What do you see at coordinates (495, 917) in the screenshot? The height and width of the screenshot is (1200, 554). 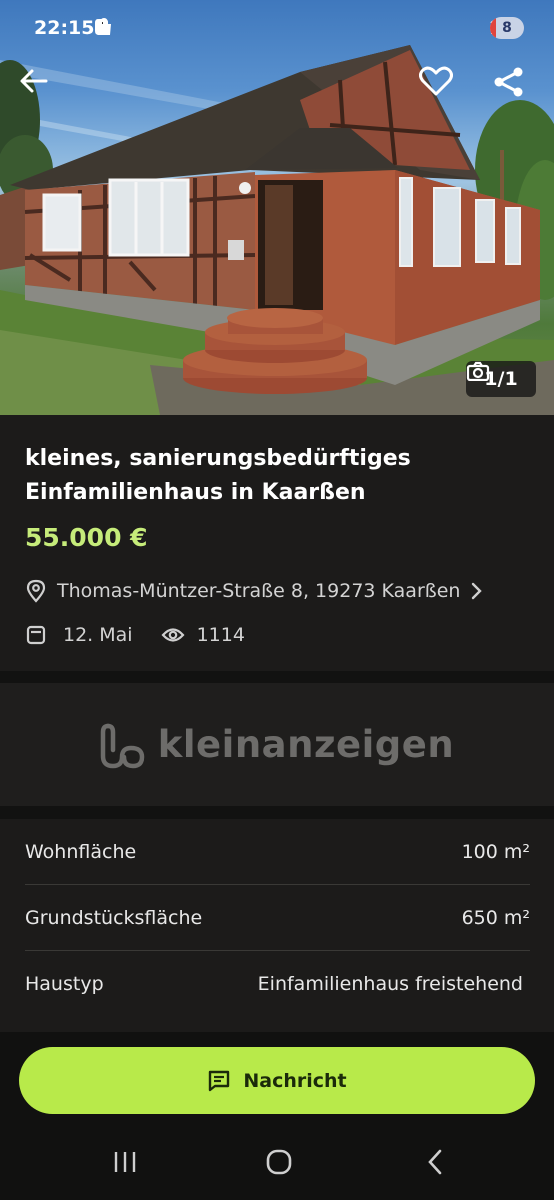 I see `detail-value: 650 m²` at bounding box center [495, 917].